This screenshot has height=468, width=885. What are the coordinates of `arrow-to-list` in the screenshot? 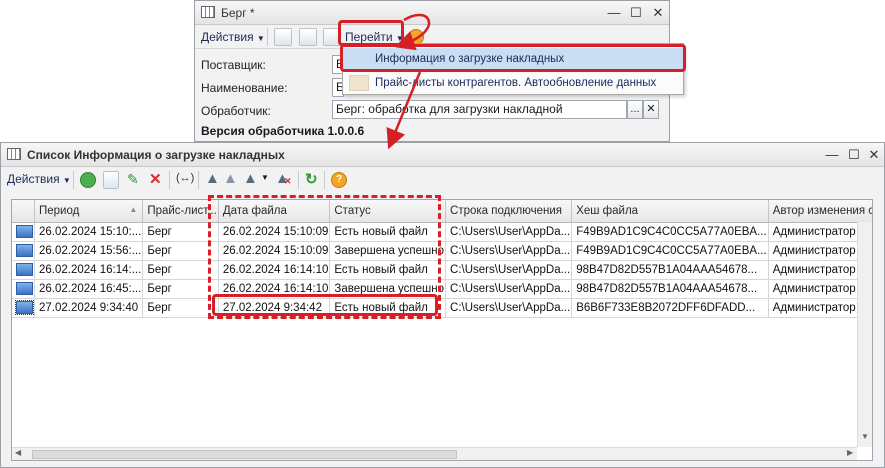 It's located at (404, 110).